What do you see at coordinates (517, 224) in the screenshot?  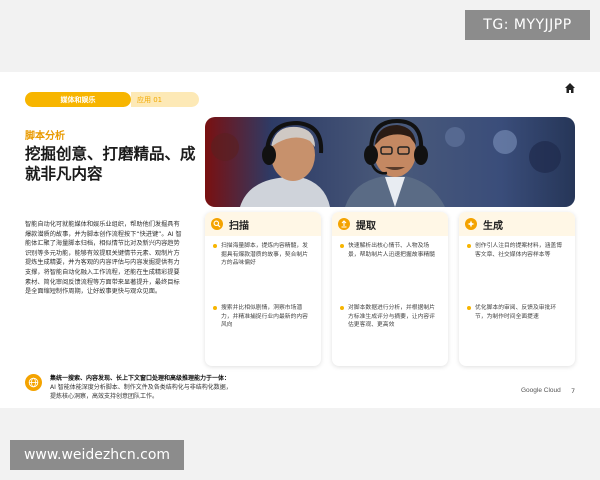 I see `card-generate-header: 生成` at bounding box center [517, 224].